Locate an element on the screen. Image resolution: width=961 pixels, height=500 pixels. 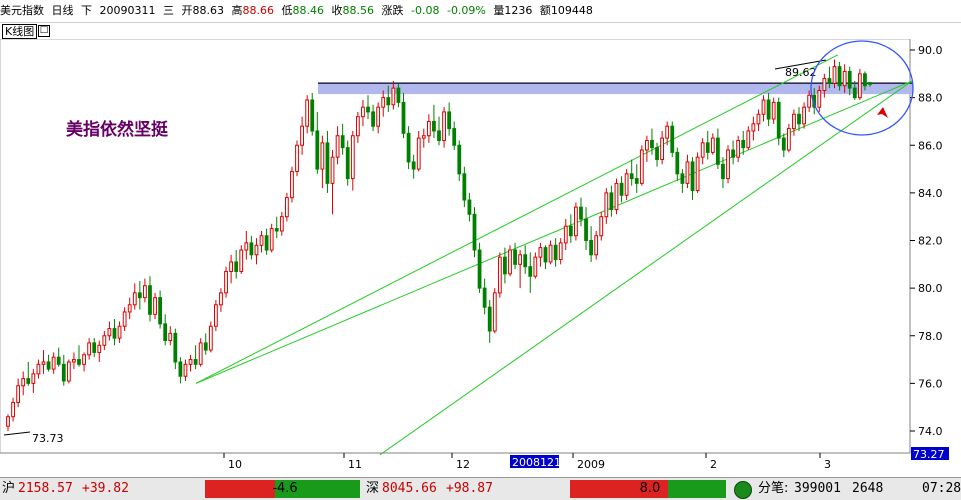
y-tick-label: 84.0 is located at coordinates (930, 193).